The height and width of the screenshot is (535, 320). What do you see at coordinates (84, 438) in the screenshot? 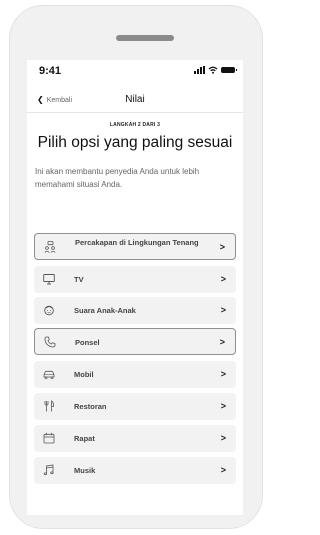
I see `option-label: Rapat` at bounding box center [84, 438].